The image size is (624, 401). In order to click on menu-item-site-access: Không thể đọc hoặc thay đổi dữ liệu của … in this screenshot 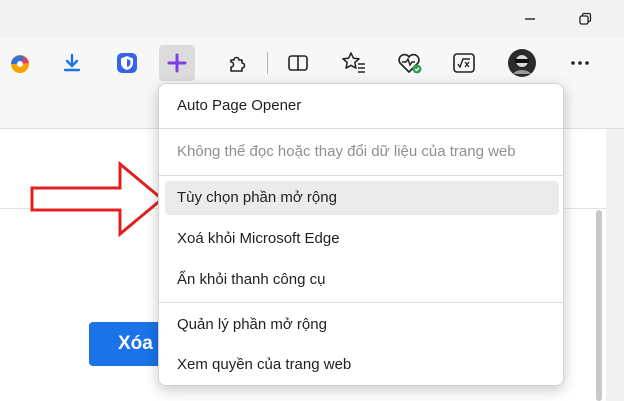, I will do `click(346, 151)`.